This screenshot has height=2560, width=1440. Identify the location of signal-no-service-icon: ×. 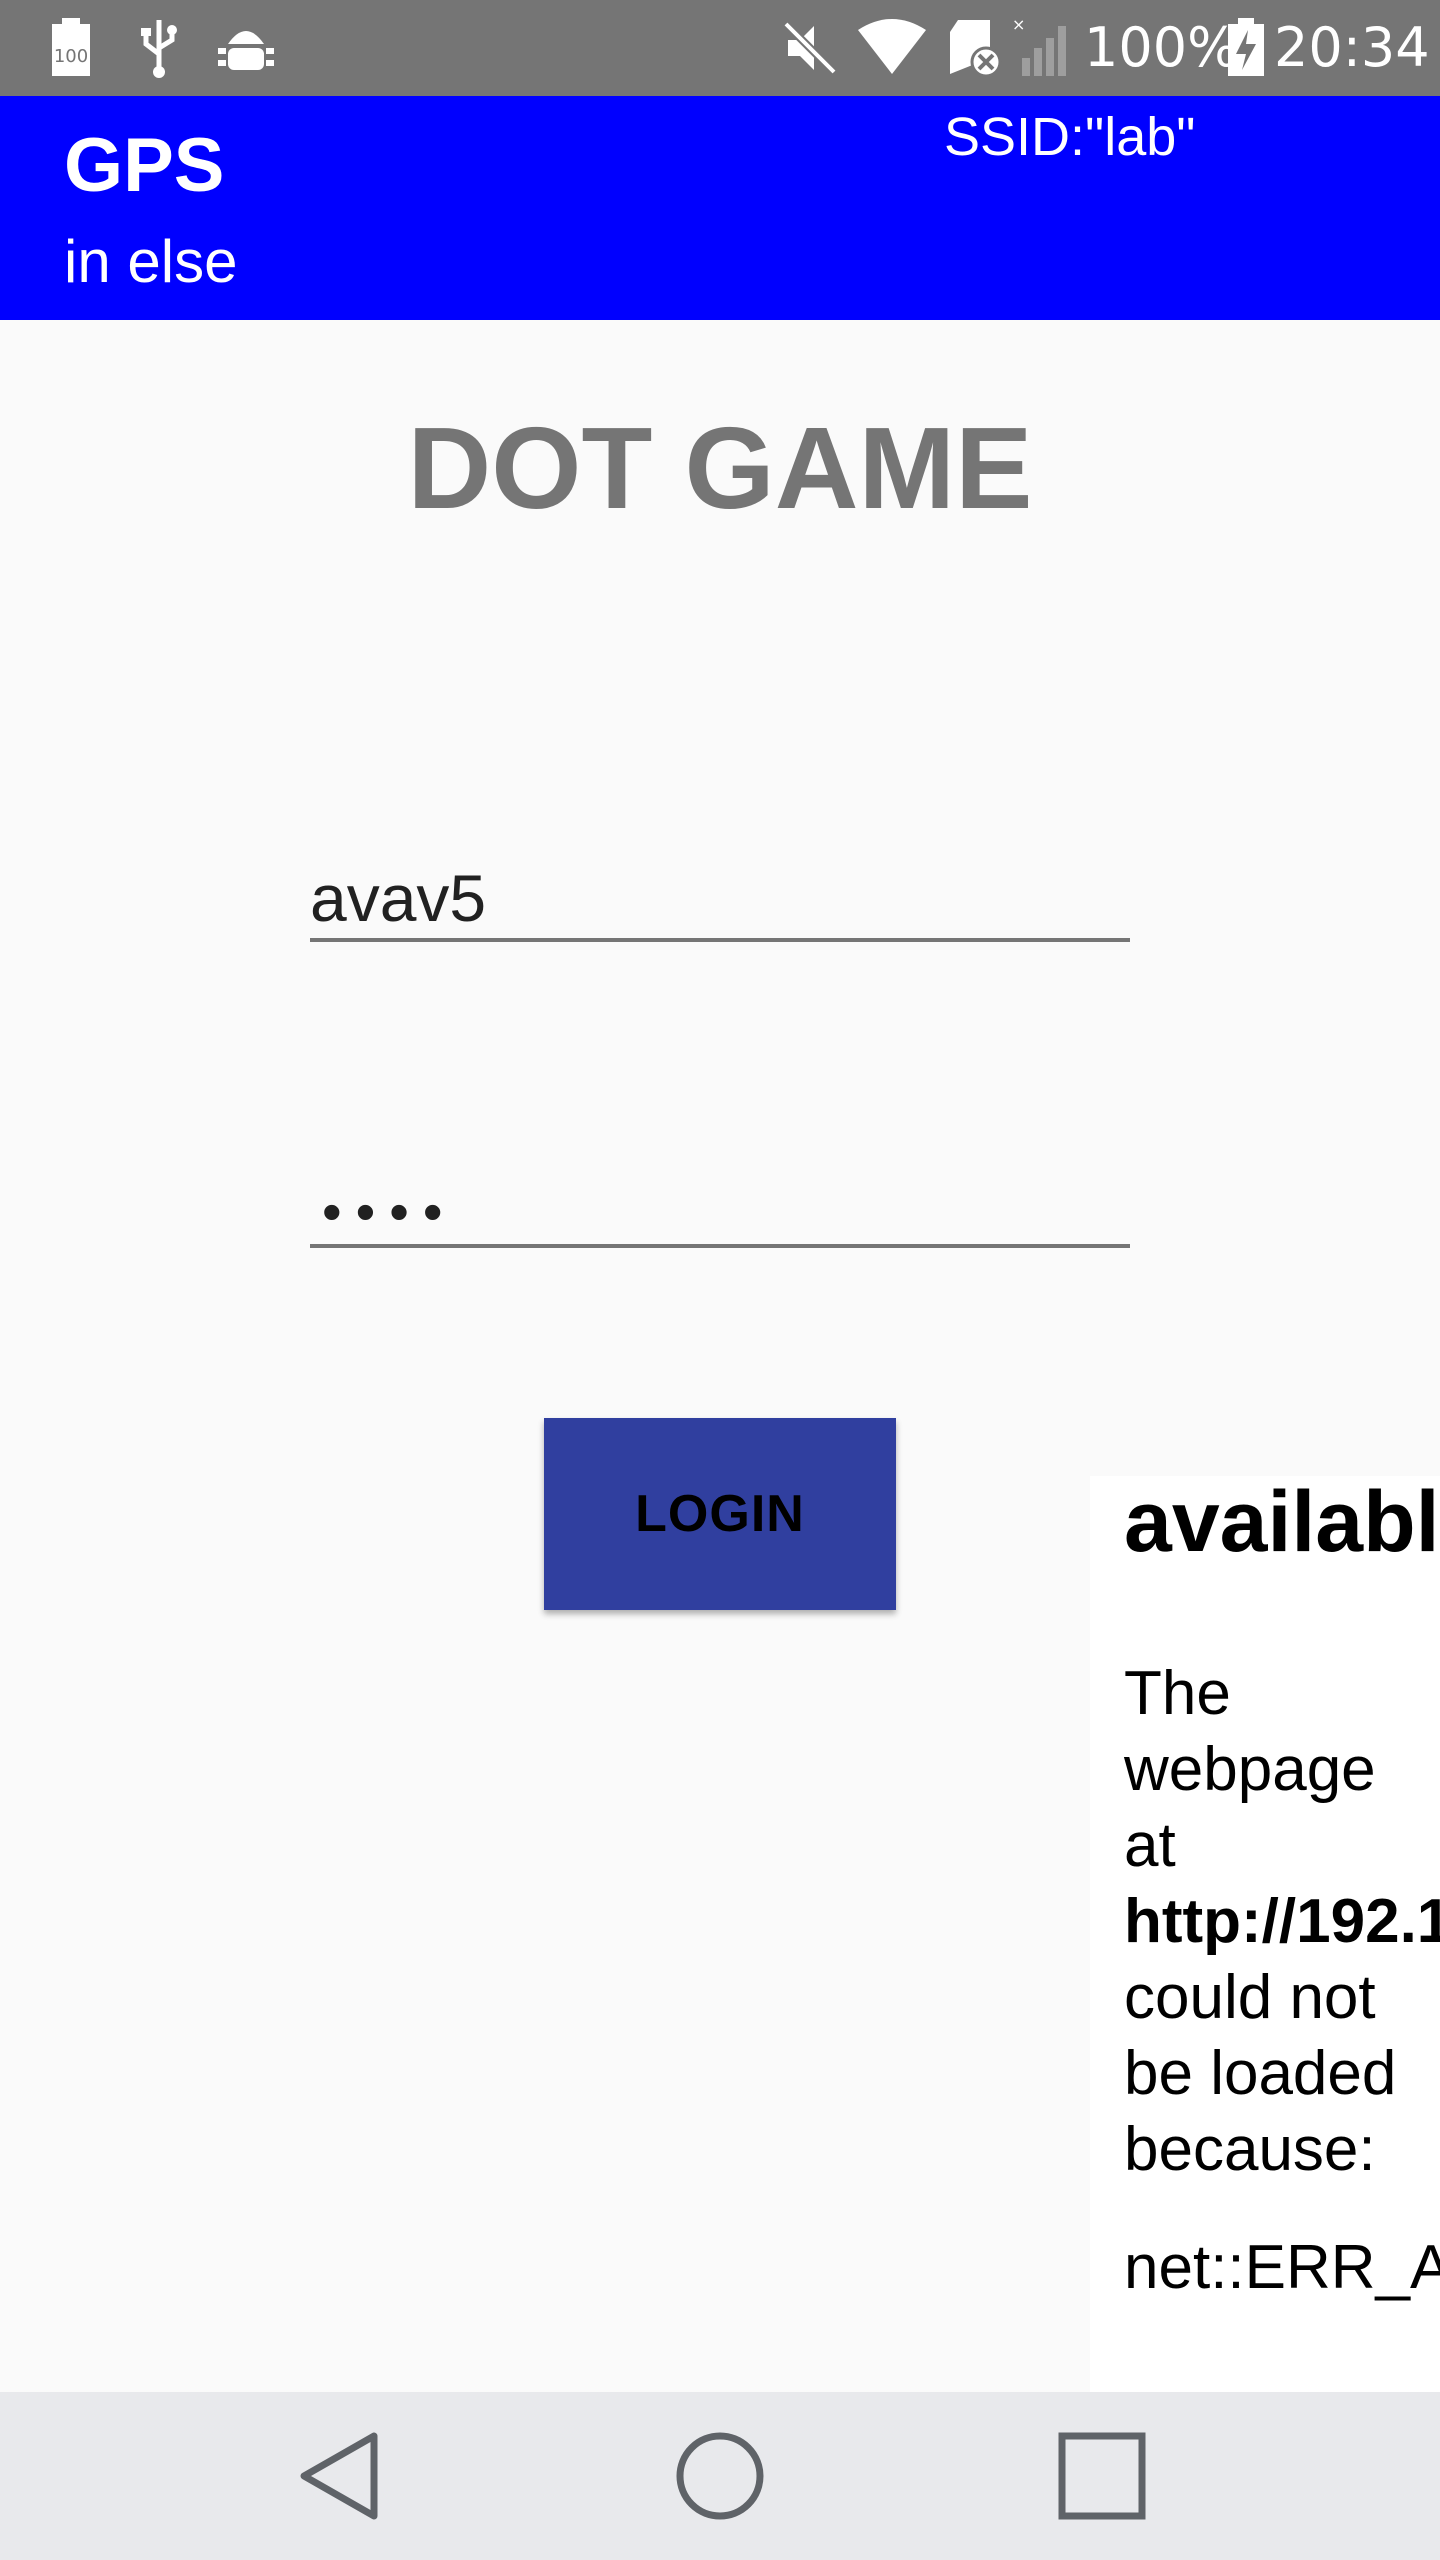
(1039, 47).